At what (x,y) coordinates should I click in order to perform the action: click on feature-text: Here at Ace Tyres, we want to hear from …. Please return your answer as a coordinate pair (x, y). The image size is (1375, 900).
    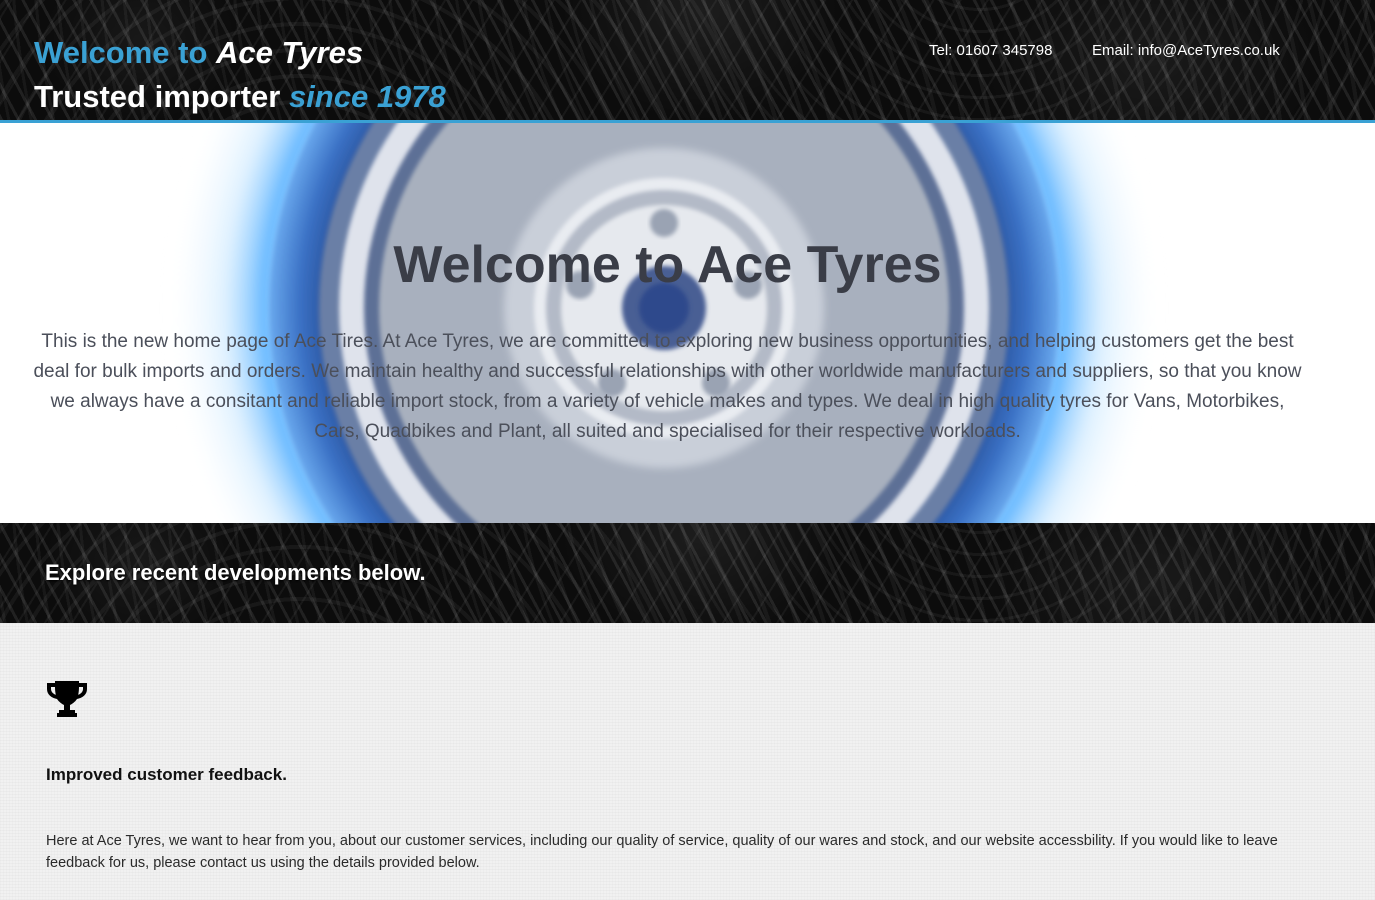
    Looking at the image, I should click on (662, 852).